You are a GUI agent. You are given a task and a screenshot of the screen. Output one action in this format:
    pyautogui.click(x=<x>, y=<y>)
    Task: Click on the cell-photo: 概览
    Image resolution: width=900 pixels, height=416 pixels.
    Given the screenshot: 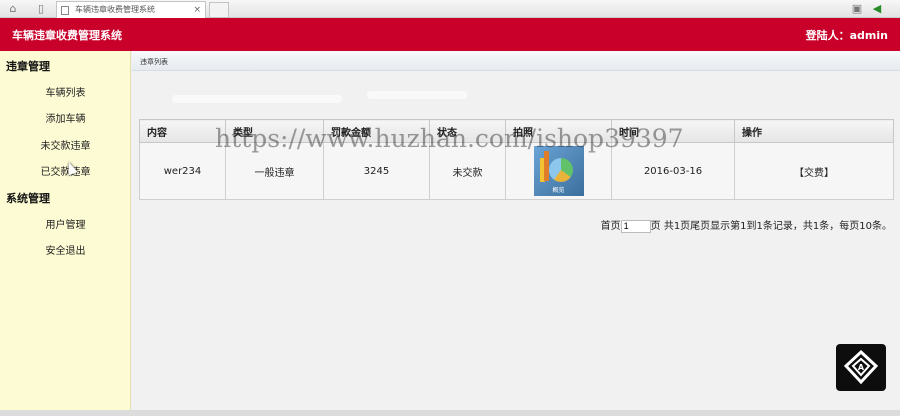 What is the action you would take?
    pyautogui.click(x=558, y=171)
    